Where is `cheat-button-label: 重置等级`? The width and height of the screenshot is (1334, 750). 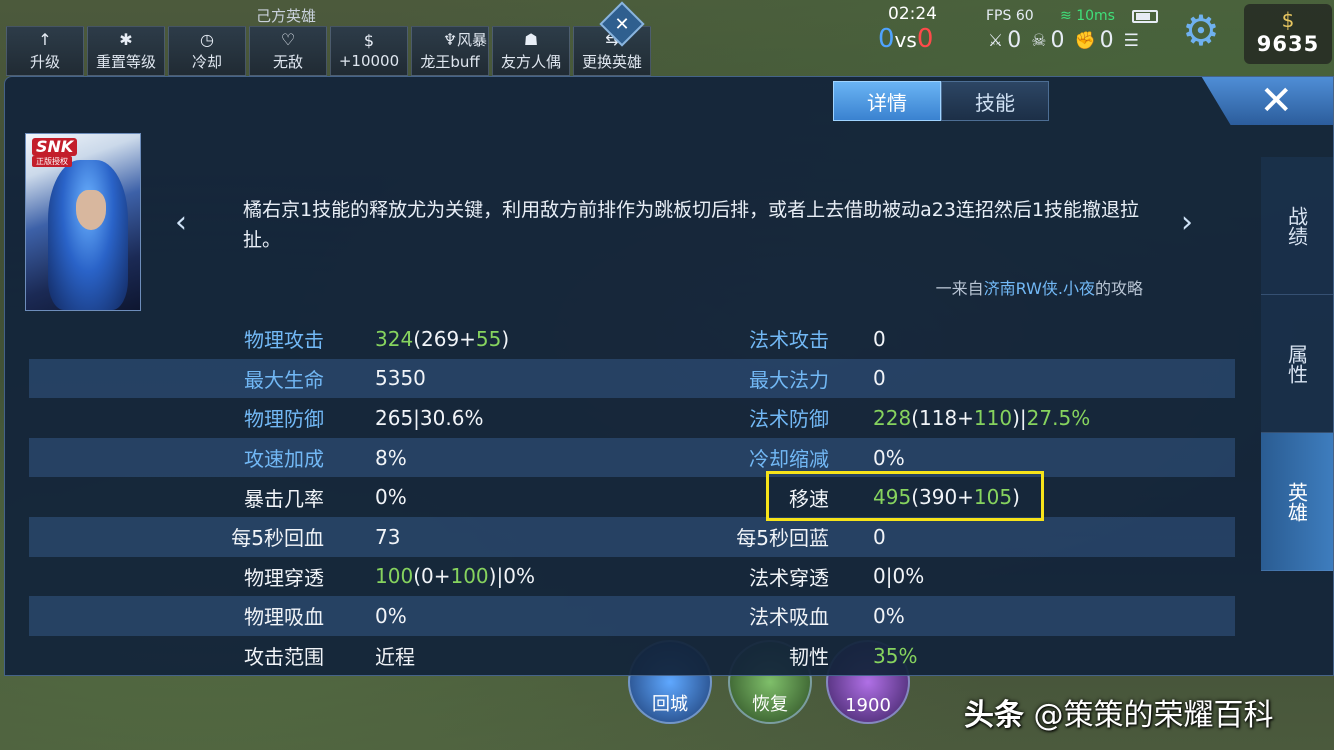
cheat-button-label: 重置等级 is located at coordinates (125, 61).